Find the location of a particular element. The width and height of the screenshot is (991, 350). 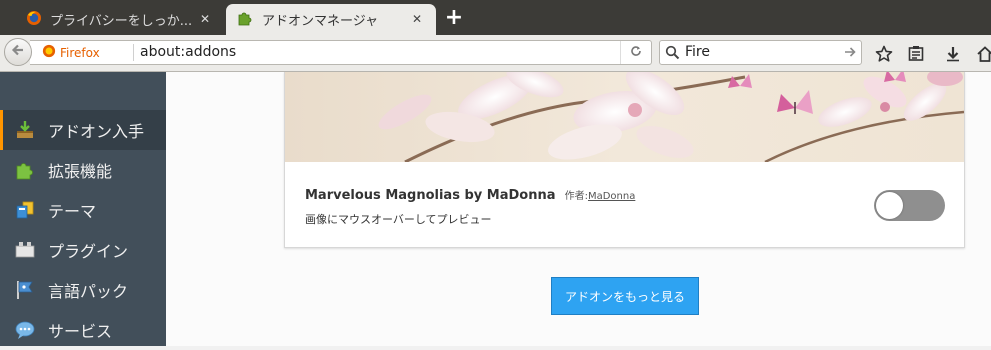

search-input: Fire is located at coordinates (697, 52).